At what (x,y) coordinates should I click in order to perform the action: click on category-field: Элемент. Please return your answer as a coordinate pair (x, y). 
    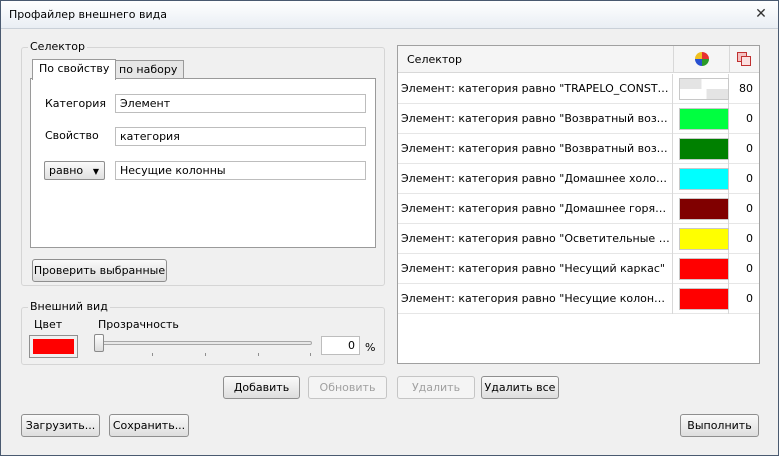
    Looking at the image, I should click on (240, 103).